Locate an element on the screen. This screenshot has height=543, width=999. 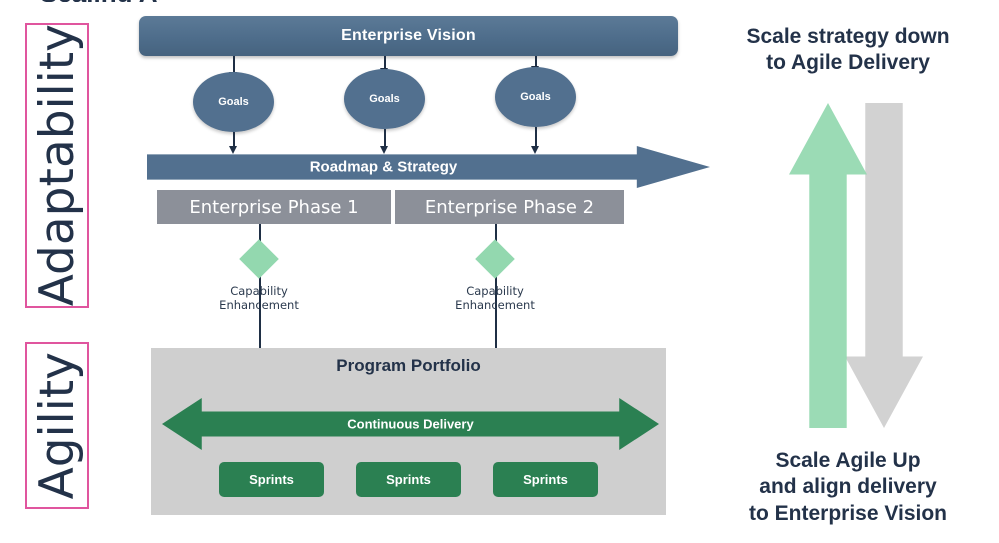
goal-ellipse-1: Goals is located at coordinates (233, 102).